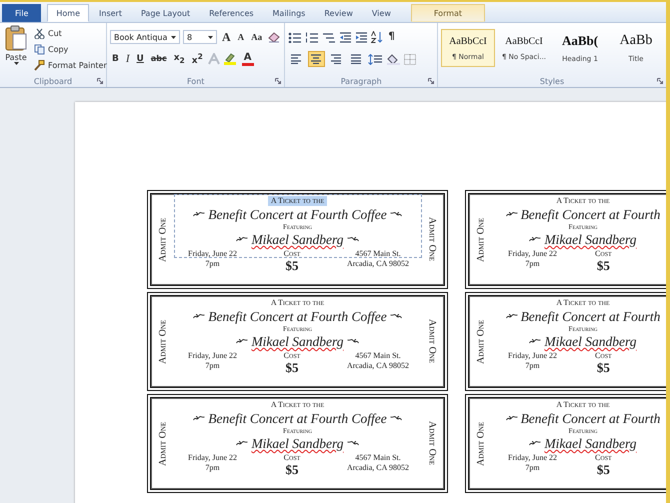 This screenshot has width=670, height=503. What do you see at coordinates (241, 37) in the screenshot?
I see `shrink-font-button: A` at bounding box center [241, 37].